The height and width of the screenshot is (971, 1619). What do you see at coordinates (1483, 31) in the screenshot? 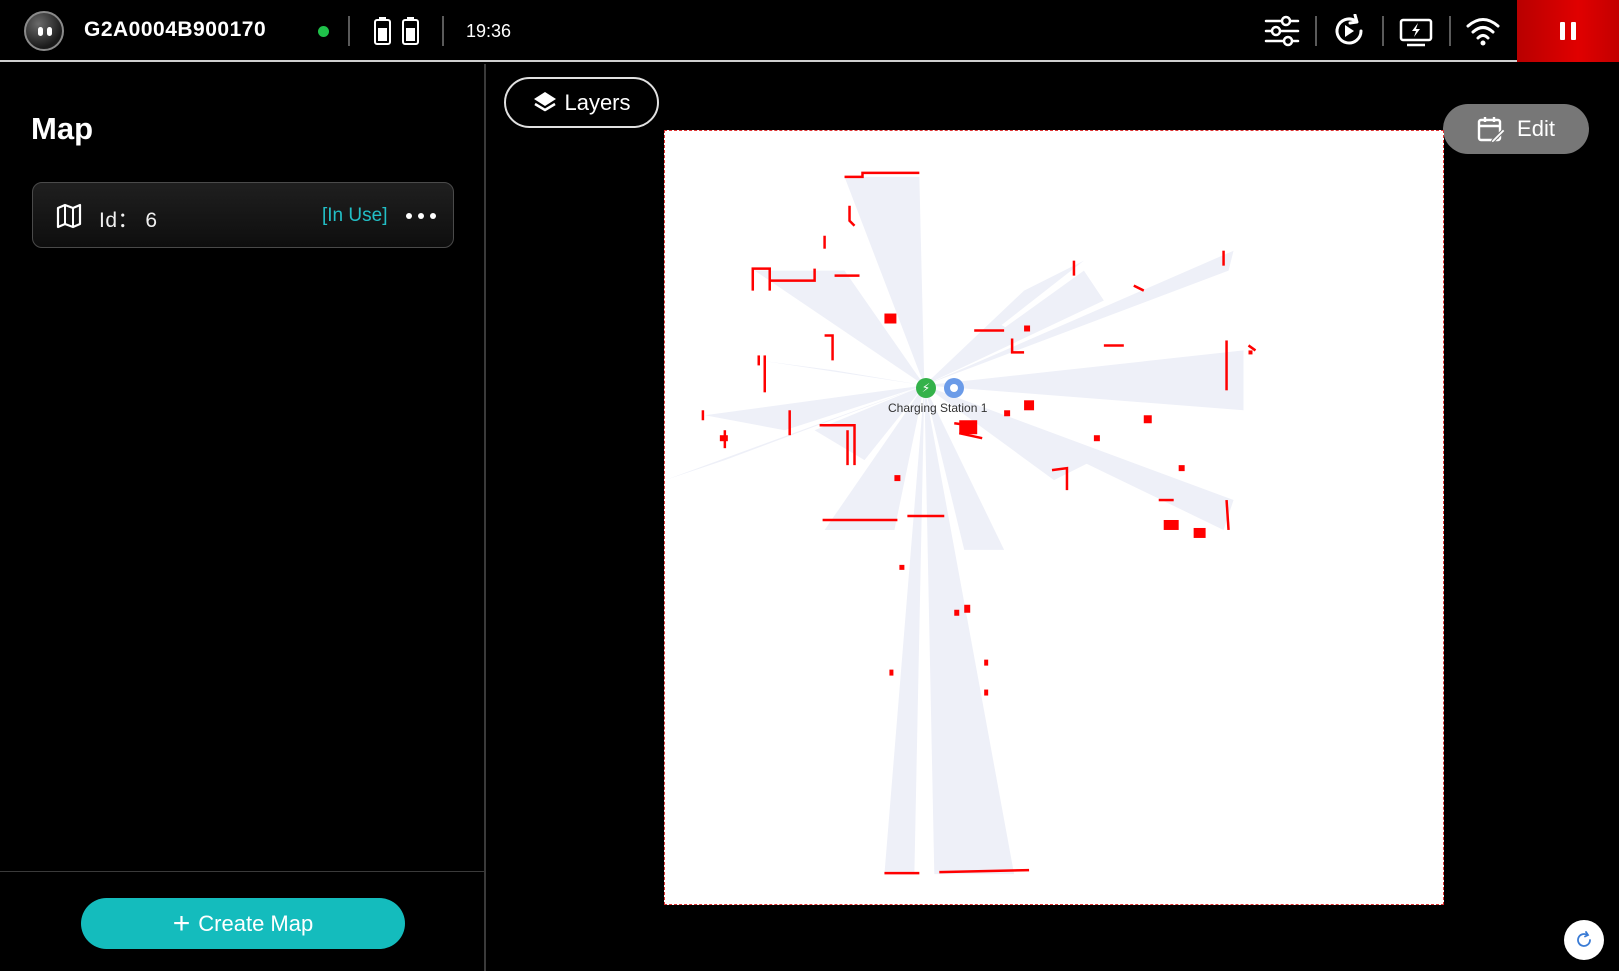
I see `wifi-icon` at bounding box center [1483, 31].